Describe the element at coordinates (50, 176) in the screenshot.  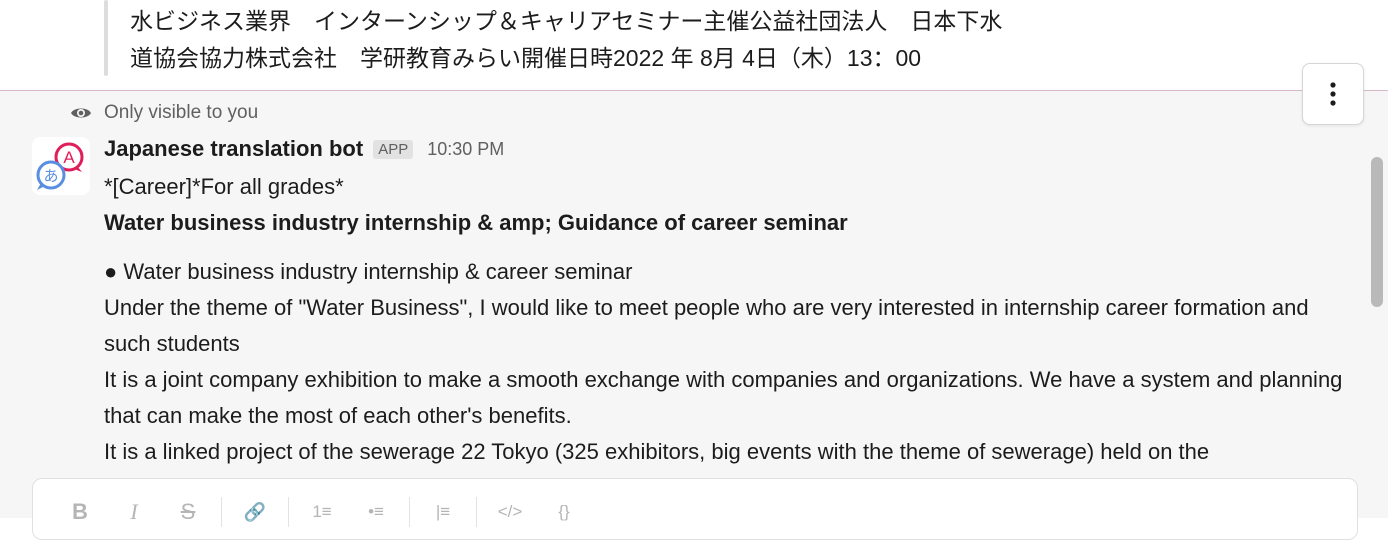
I see `avatar-letter-a-hiragana: あ` at that location.